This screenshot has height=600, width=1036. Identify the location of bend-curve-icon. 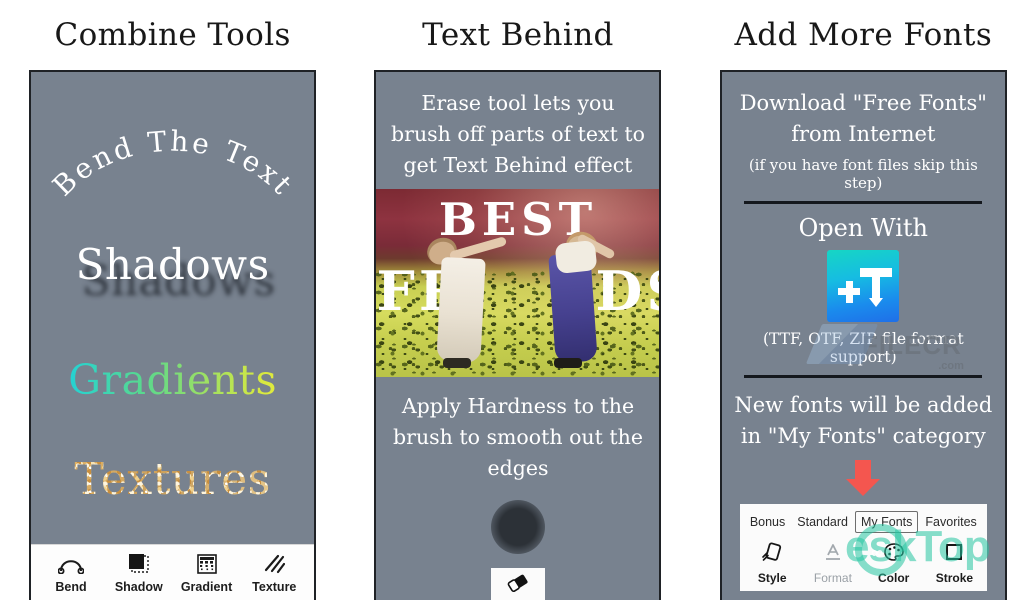
(71, 564).